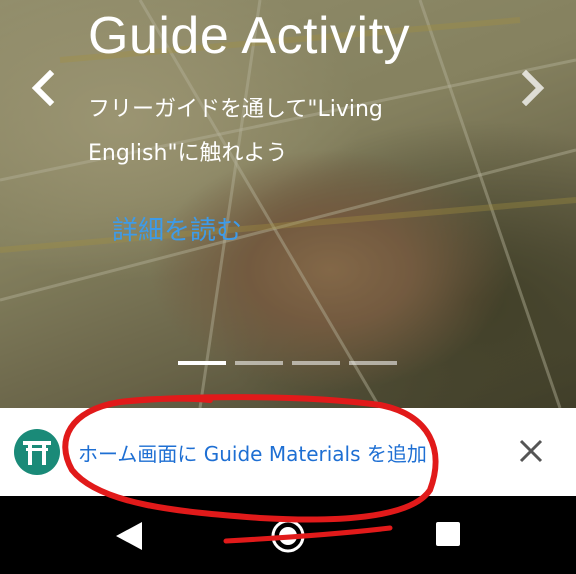 This screenshot has height=574, width=576. I want to click on home-circle-icon, so click(288, 536).